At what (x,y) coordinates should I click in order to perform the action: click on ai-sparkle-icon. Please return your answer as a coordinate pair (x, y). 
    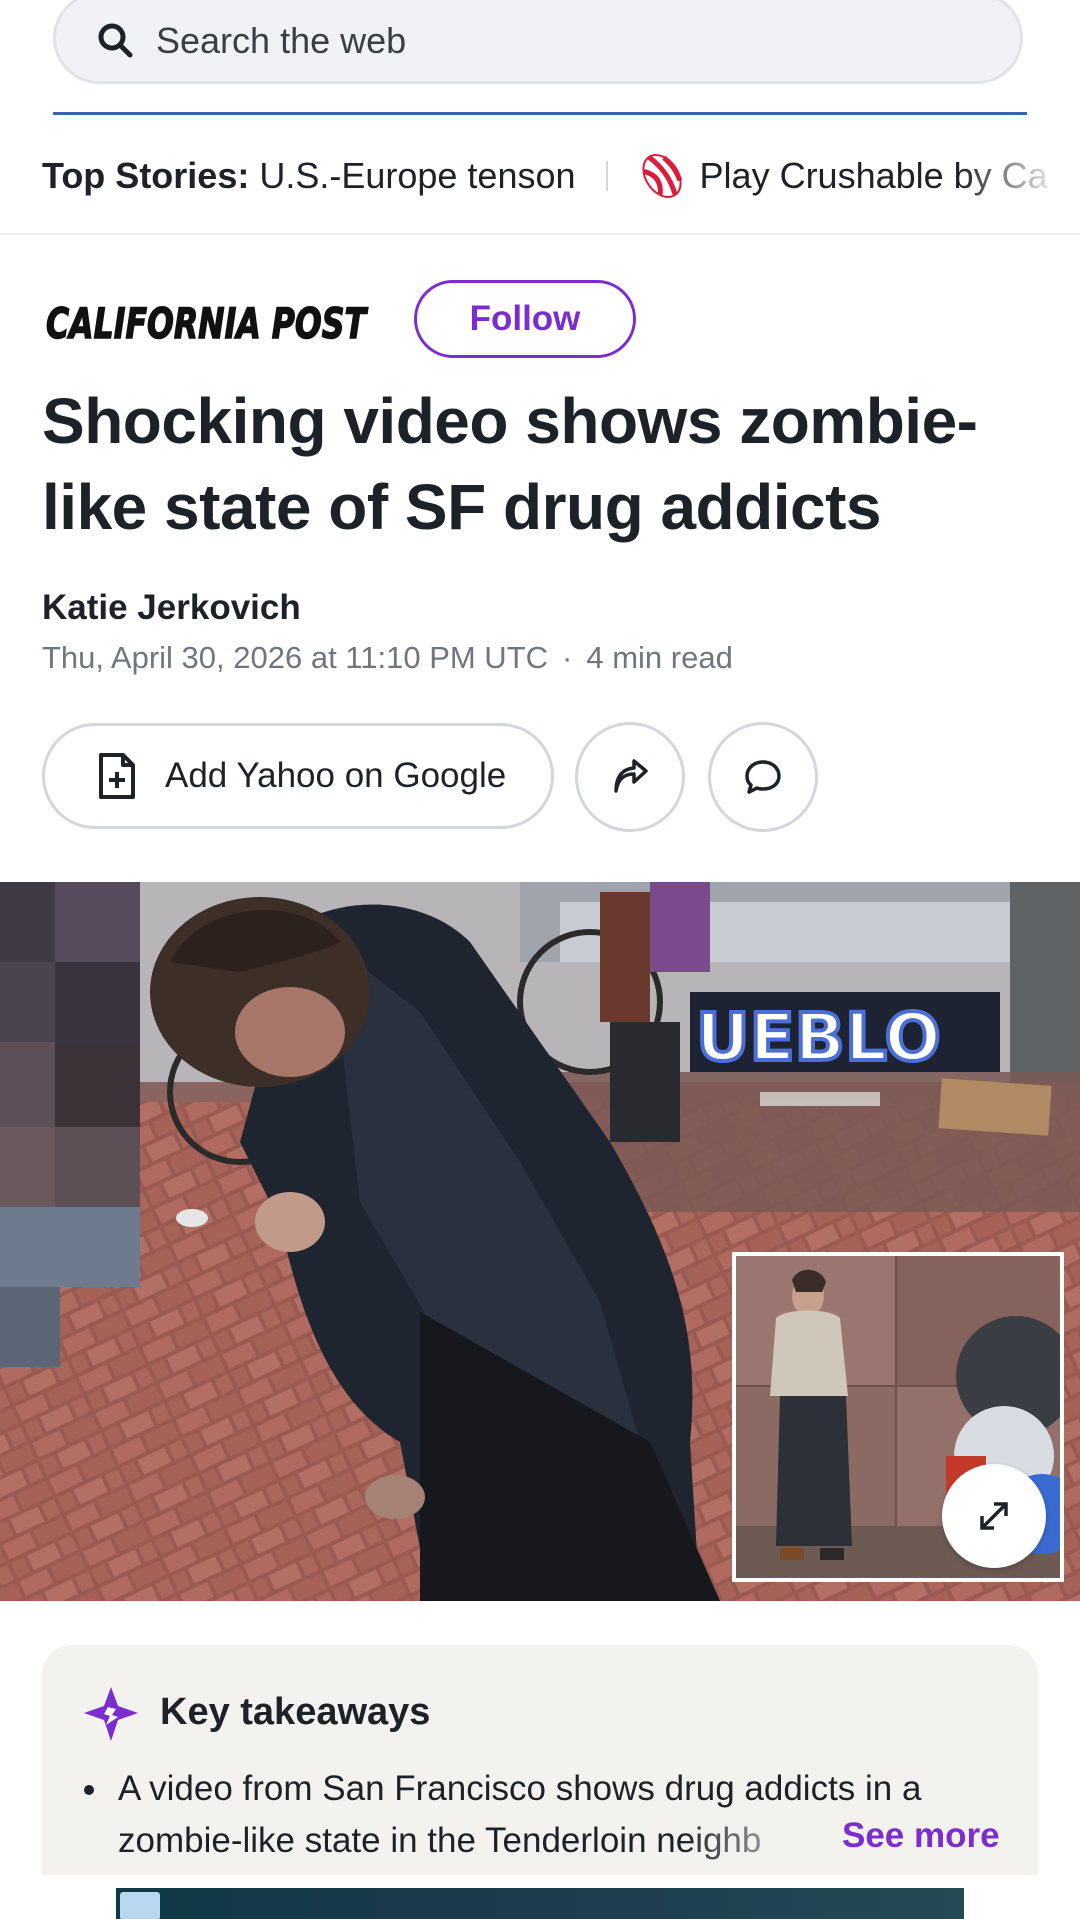
    Looking at the image, I should click on (111, 1714).